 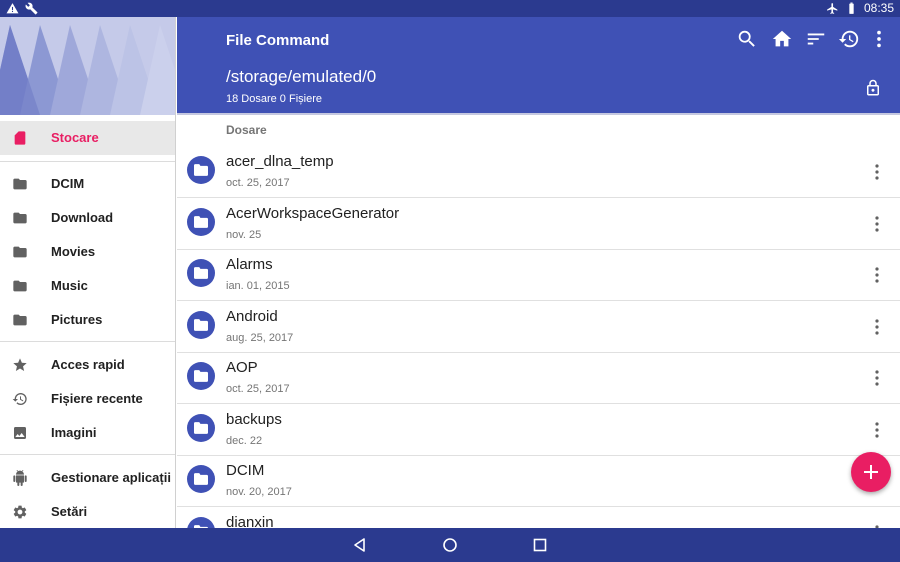 I want to click on gear-icon, so click(x=20, y=512).